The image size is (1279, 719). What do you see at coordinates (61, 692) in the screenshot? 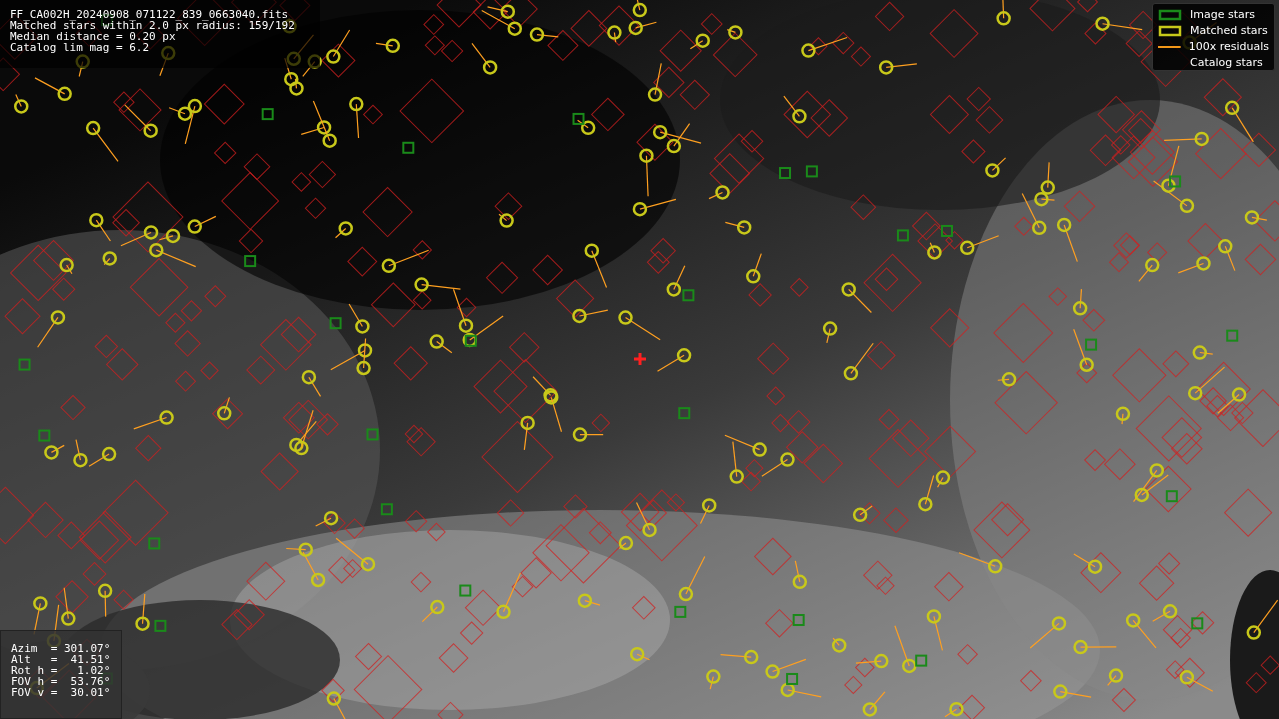
I see `pointing-line: FOV v = 30.01°` at bounding box center [61, 692].